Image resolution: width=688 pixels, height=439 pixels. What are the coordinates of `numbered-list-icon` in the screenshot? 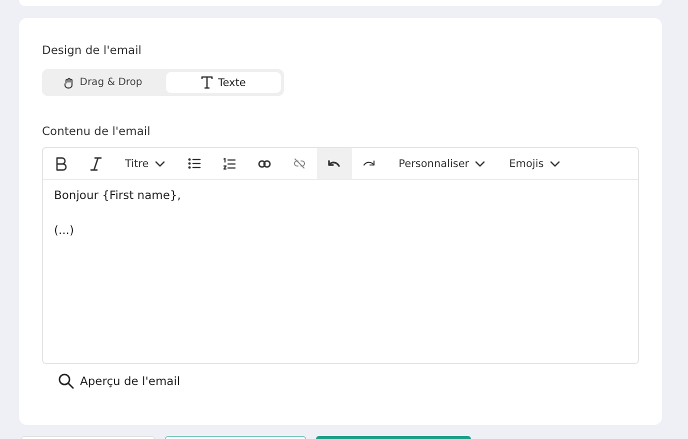 It's located at (229, 164).